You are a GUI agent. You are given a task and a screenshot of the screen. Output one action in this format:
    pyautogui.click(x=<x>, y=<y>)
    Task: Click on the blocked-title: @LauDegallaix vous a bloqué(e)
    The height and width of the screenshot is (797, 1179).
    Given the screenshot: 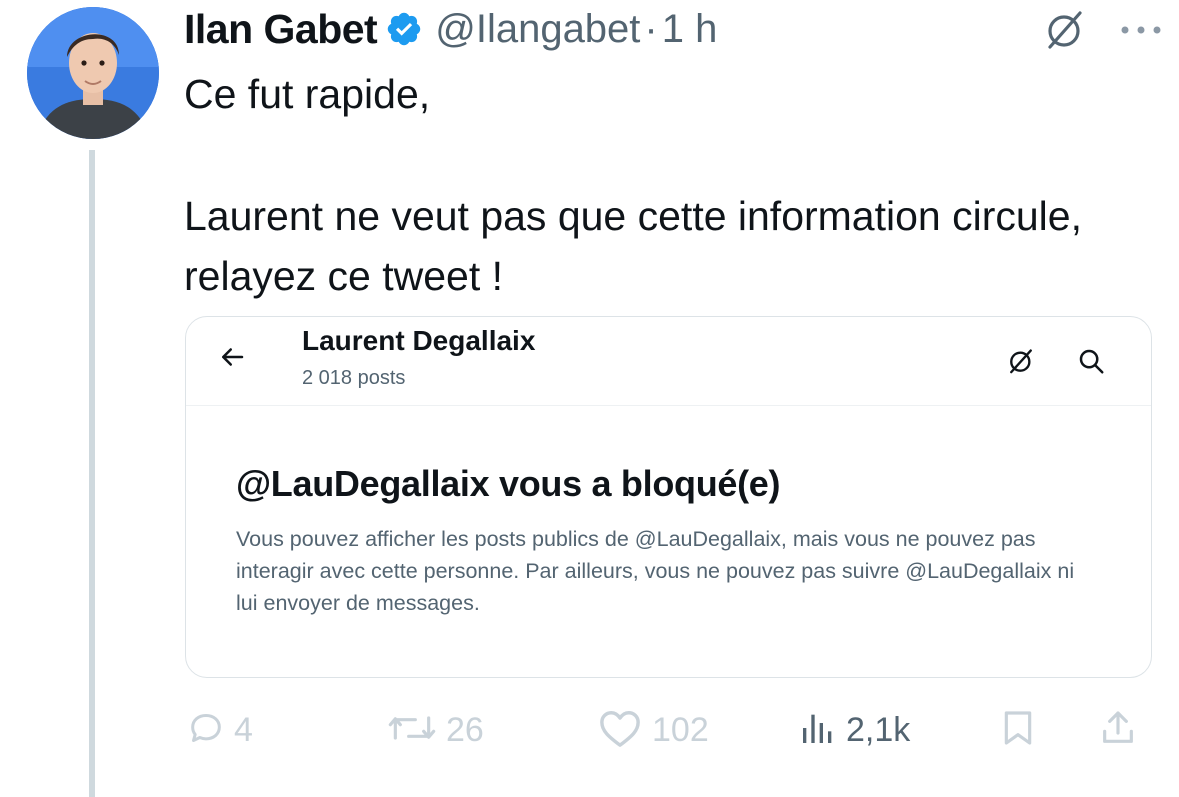 What is the action you would take?
    pyautogui.click(x=508, y=483)
    